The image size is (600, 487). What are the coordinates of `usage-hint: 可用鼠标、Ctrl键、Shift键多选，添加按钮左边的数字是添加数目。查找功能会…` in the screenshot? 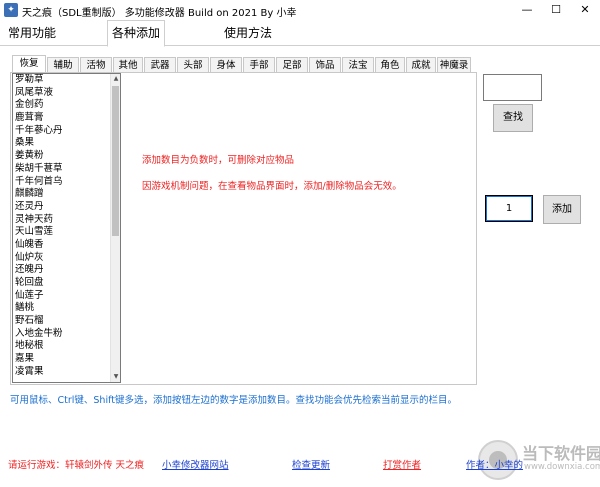 It's located at (233, 400).